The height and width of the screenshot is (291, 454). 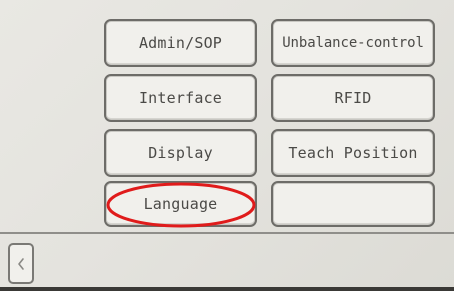 I want to click on teach-position-label: Teach Position, so click(x=353, y=153).